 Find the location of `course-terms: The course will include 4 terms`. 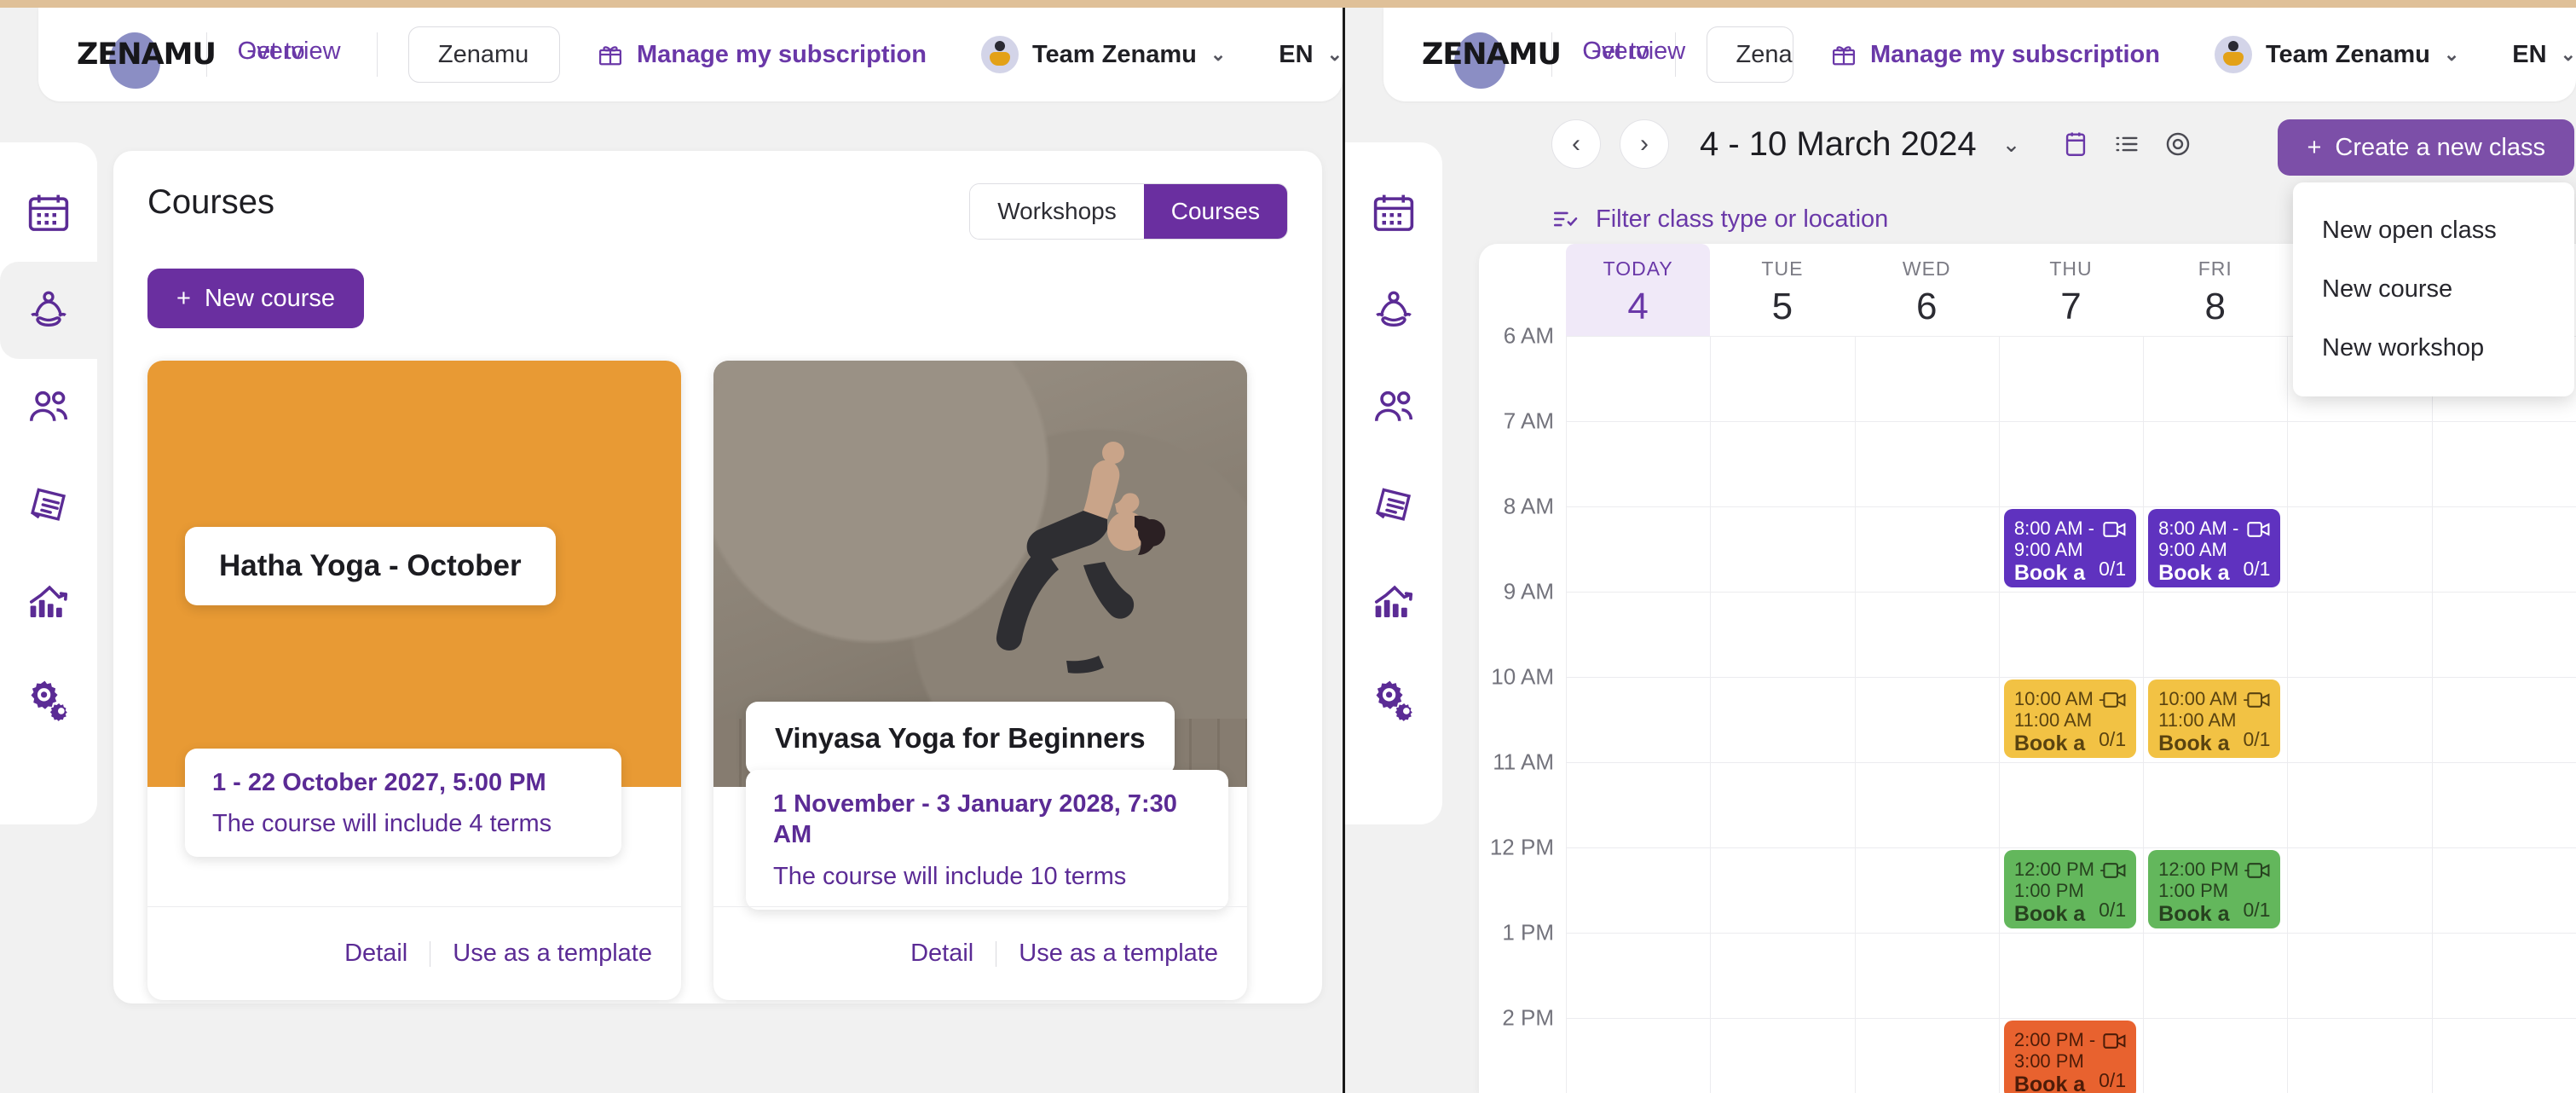

course-terms: The course will include 4 terms is located at coordinates (382, 824).